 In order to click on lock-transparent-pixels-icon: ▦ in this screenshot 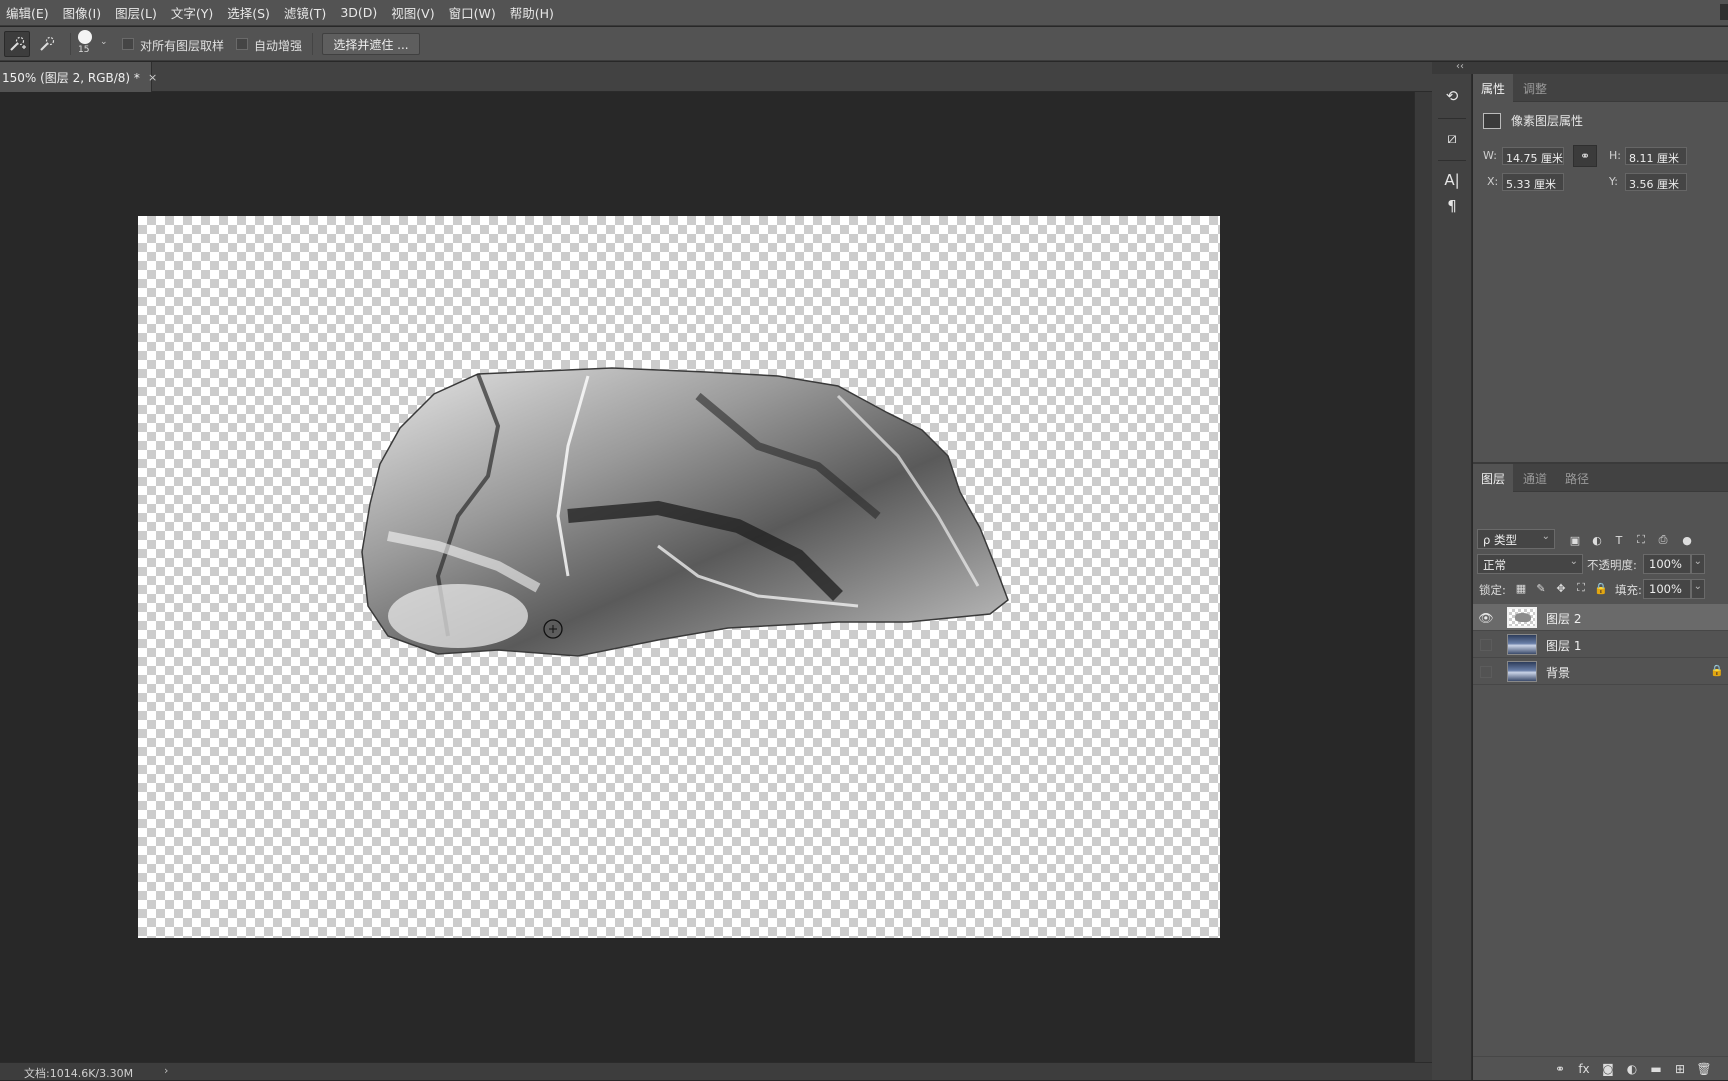, I will do `click(1521, 588)`.